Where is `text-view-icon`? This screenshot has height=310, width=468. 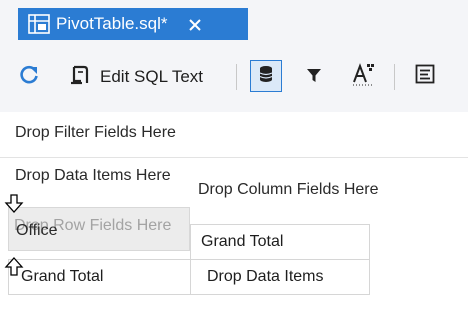
text-view-icon is located at coordinates (425, 76).